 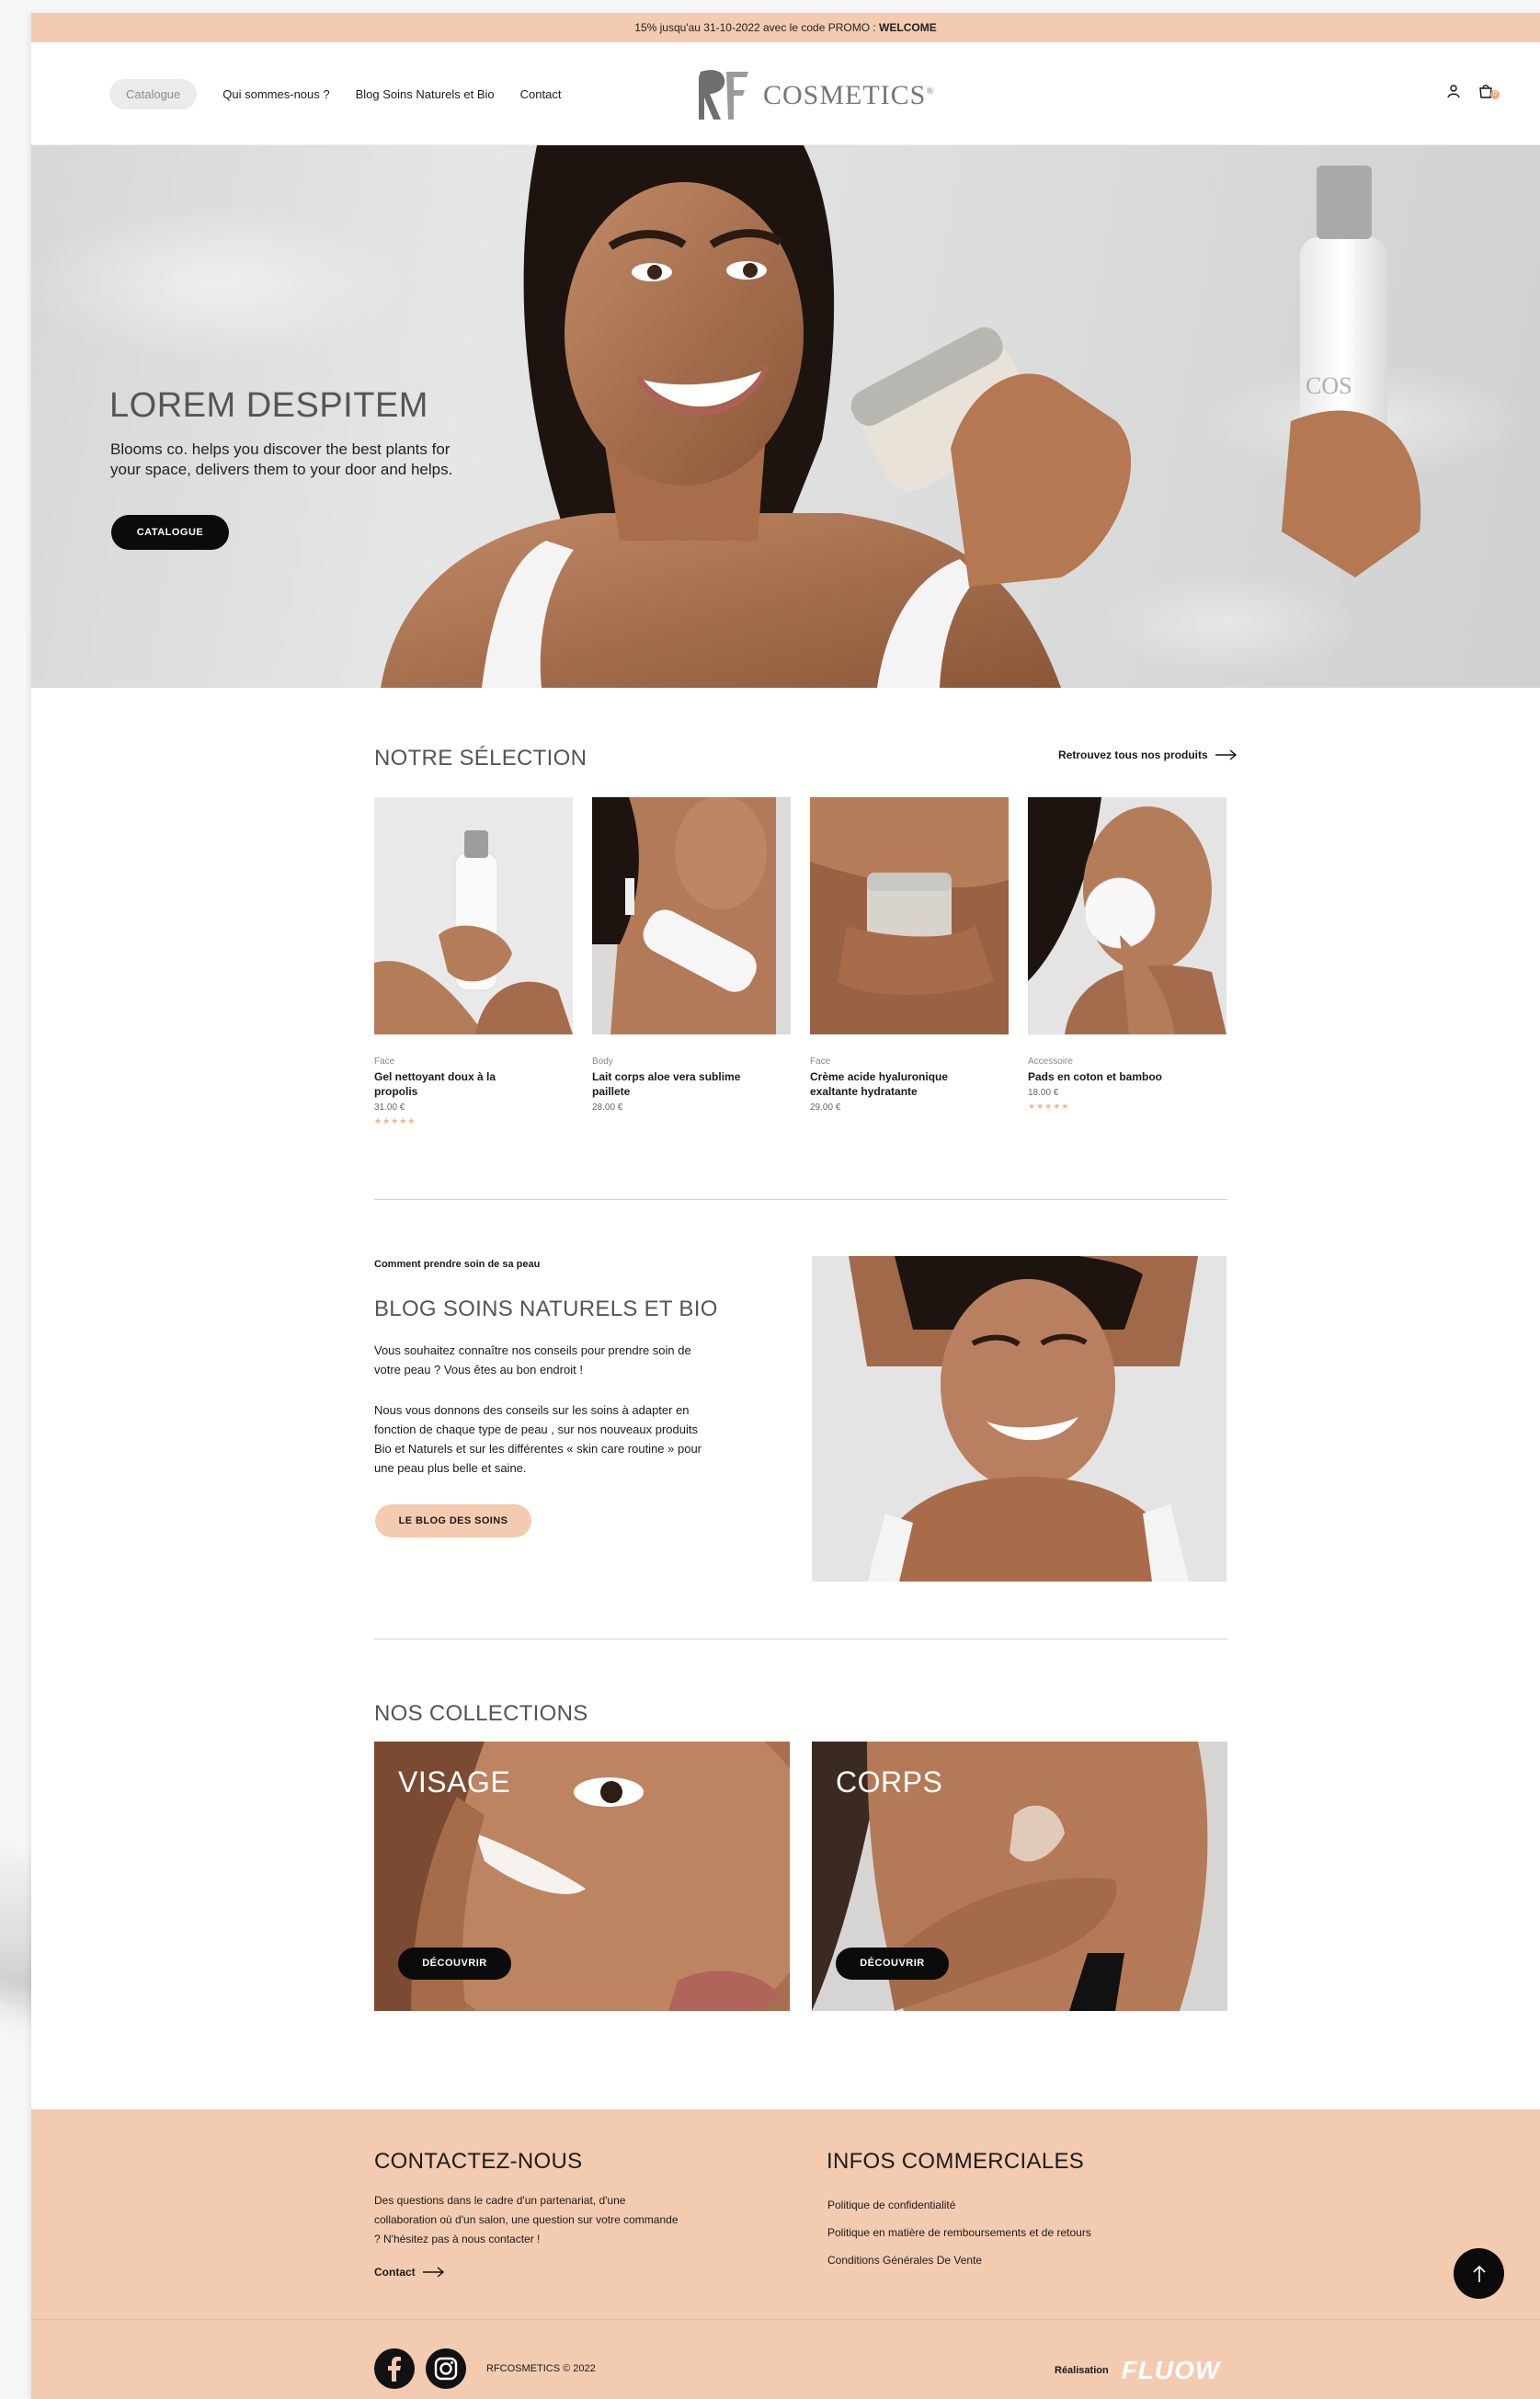 What do you see at coordinates (956, 2161) in the screenshot?
I see `footer-info-title: INFOS COMMERCIALES` at bounding box center [956, 2161].